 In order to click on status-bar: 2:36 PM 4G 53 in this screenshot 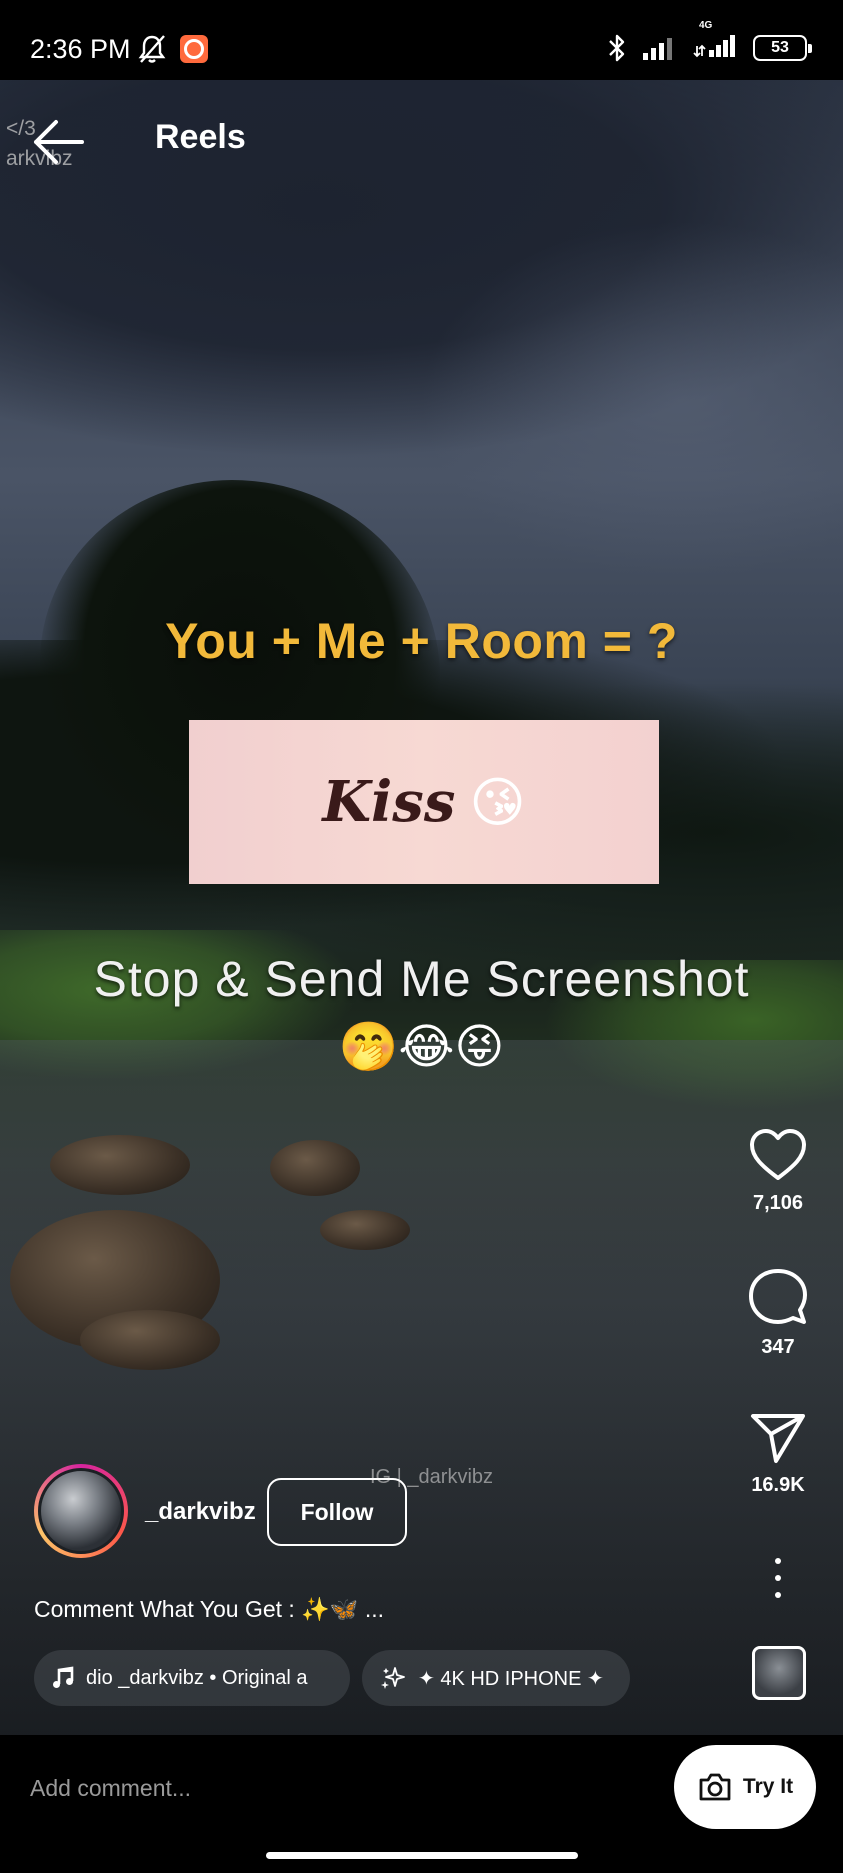, I will do `click(421, 40)`.